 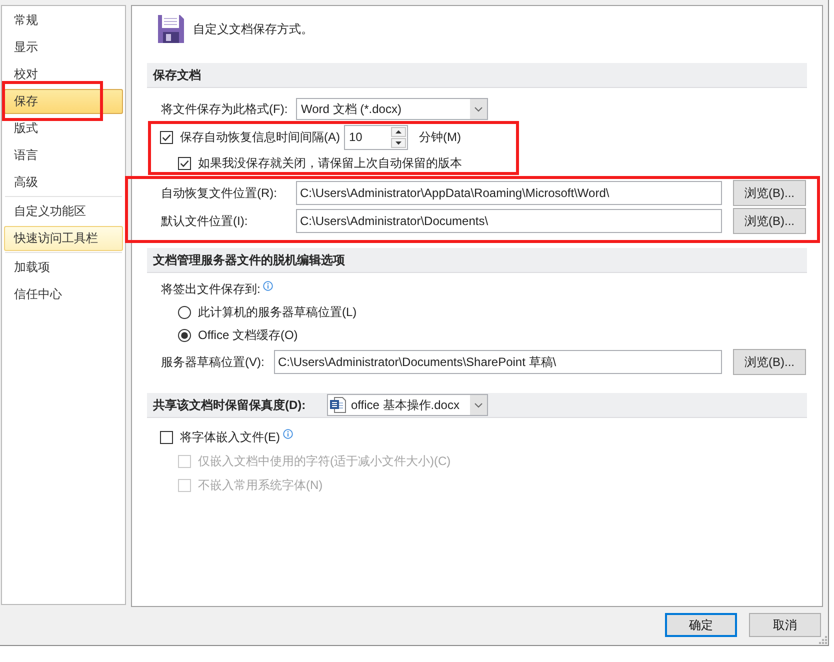 What do you see at coordinates (63, 182) in the screenshot?
I see `sidebar-item: 高级` at bounding box center [63, 182].